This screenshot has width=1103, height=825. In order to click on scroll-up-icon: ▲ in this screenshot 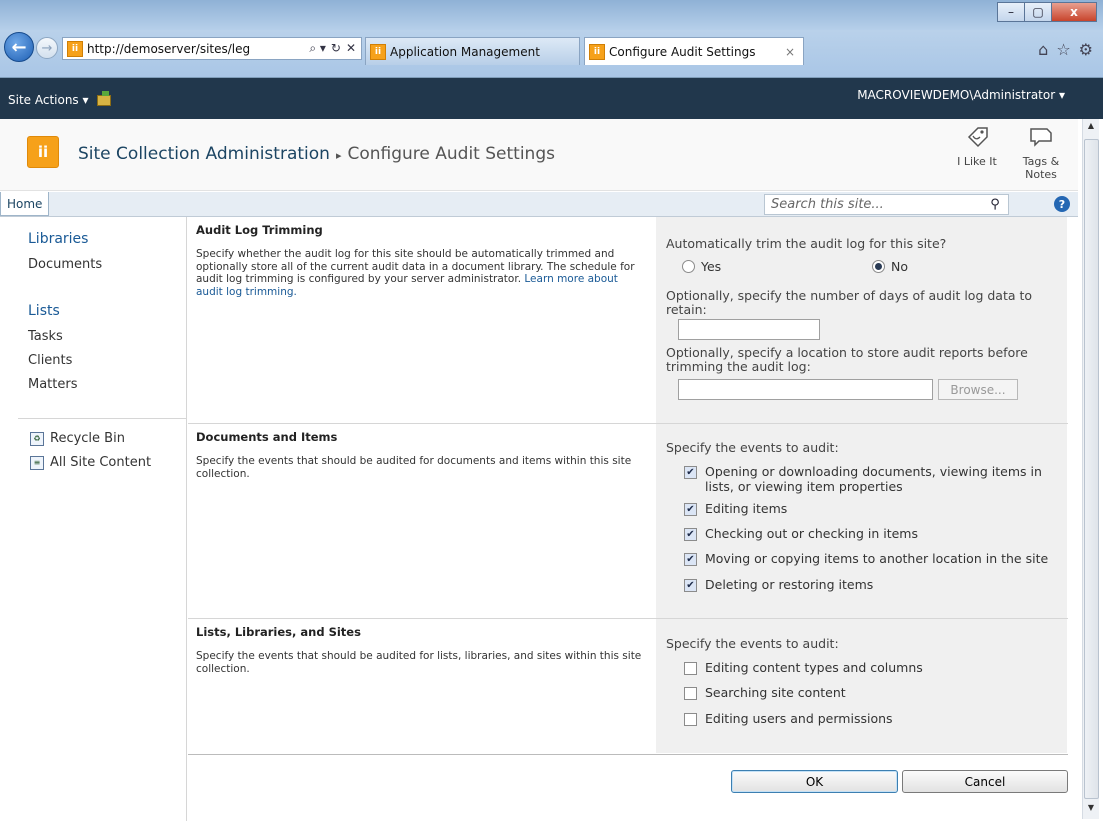, I will do `click(1091, 128)`.